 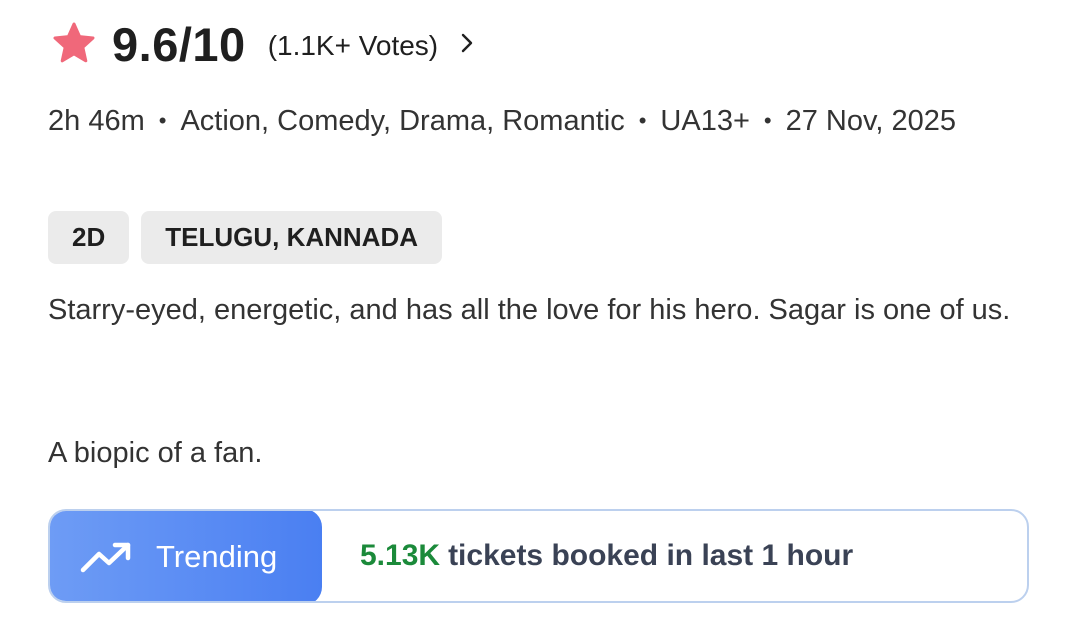 I want to click on tickets-count: 5.13K, so click(x=400, y=555).